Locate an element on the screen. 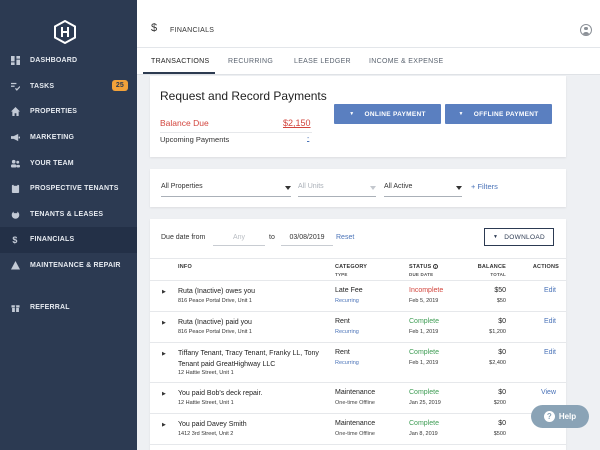 Image resolution: width=600 pixels, height=450 pixels. transaction-category: Maintenance is located at coordinates (355, 392).